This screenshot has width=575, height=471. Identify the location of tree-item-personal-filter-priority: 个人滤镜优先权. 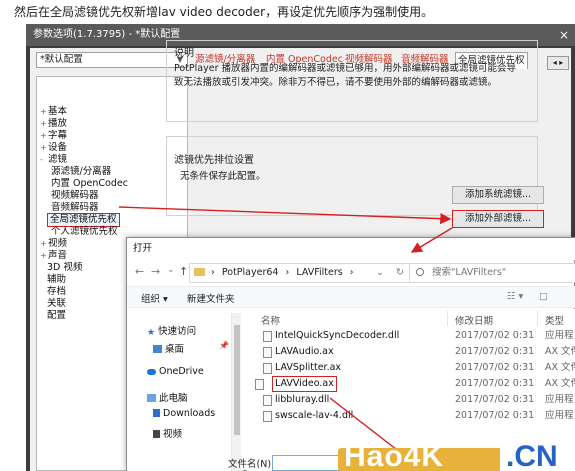
(84, 232).